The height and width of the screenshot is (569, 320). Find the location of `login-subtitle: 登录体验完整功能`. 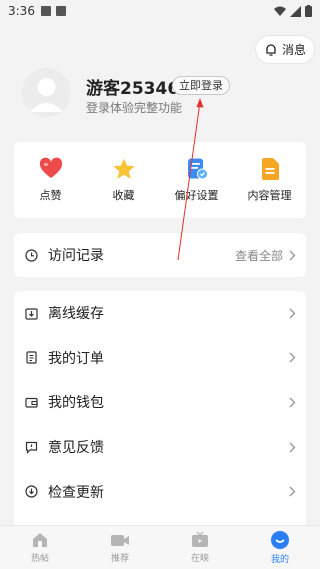

login-subtitle: 登录体验完整功能 is located at coordinates (134, 107).